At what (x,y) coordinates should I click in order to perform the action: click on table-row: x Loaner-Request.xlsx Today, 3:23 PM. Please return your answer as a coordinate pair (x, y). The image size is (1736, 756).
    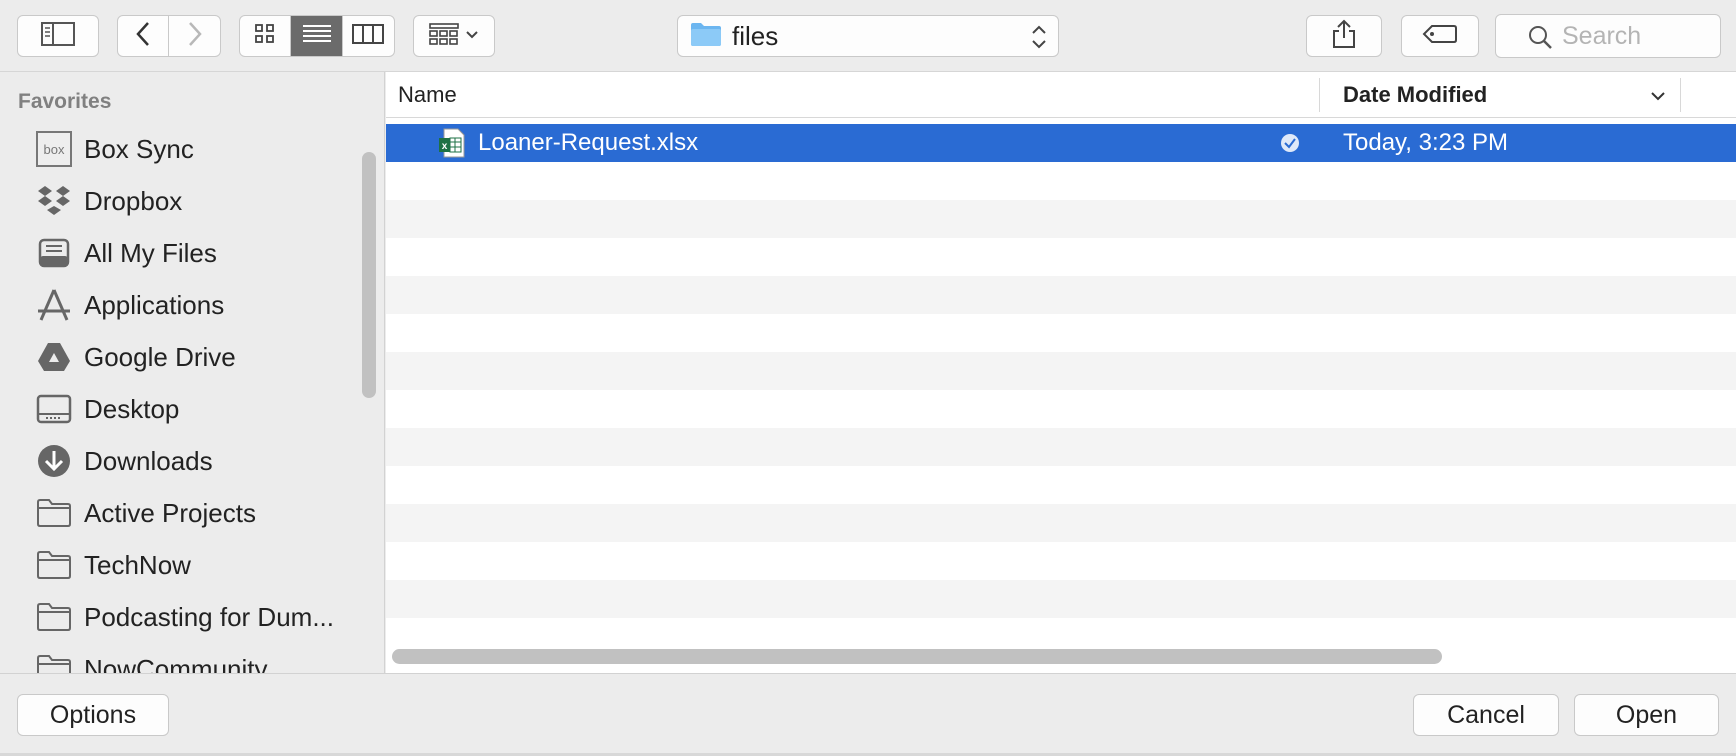
    Looking at the image, I should click on (1061, 143).